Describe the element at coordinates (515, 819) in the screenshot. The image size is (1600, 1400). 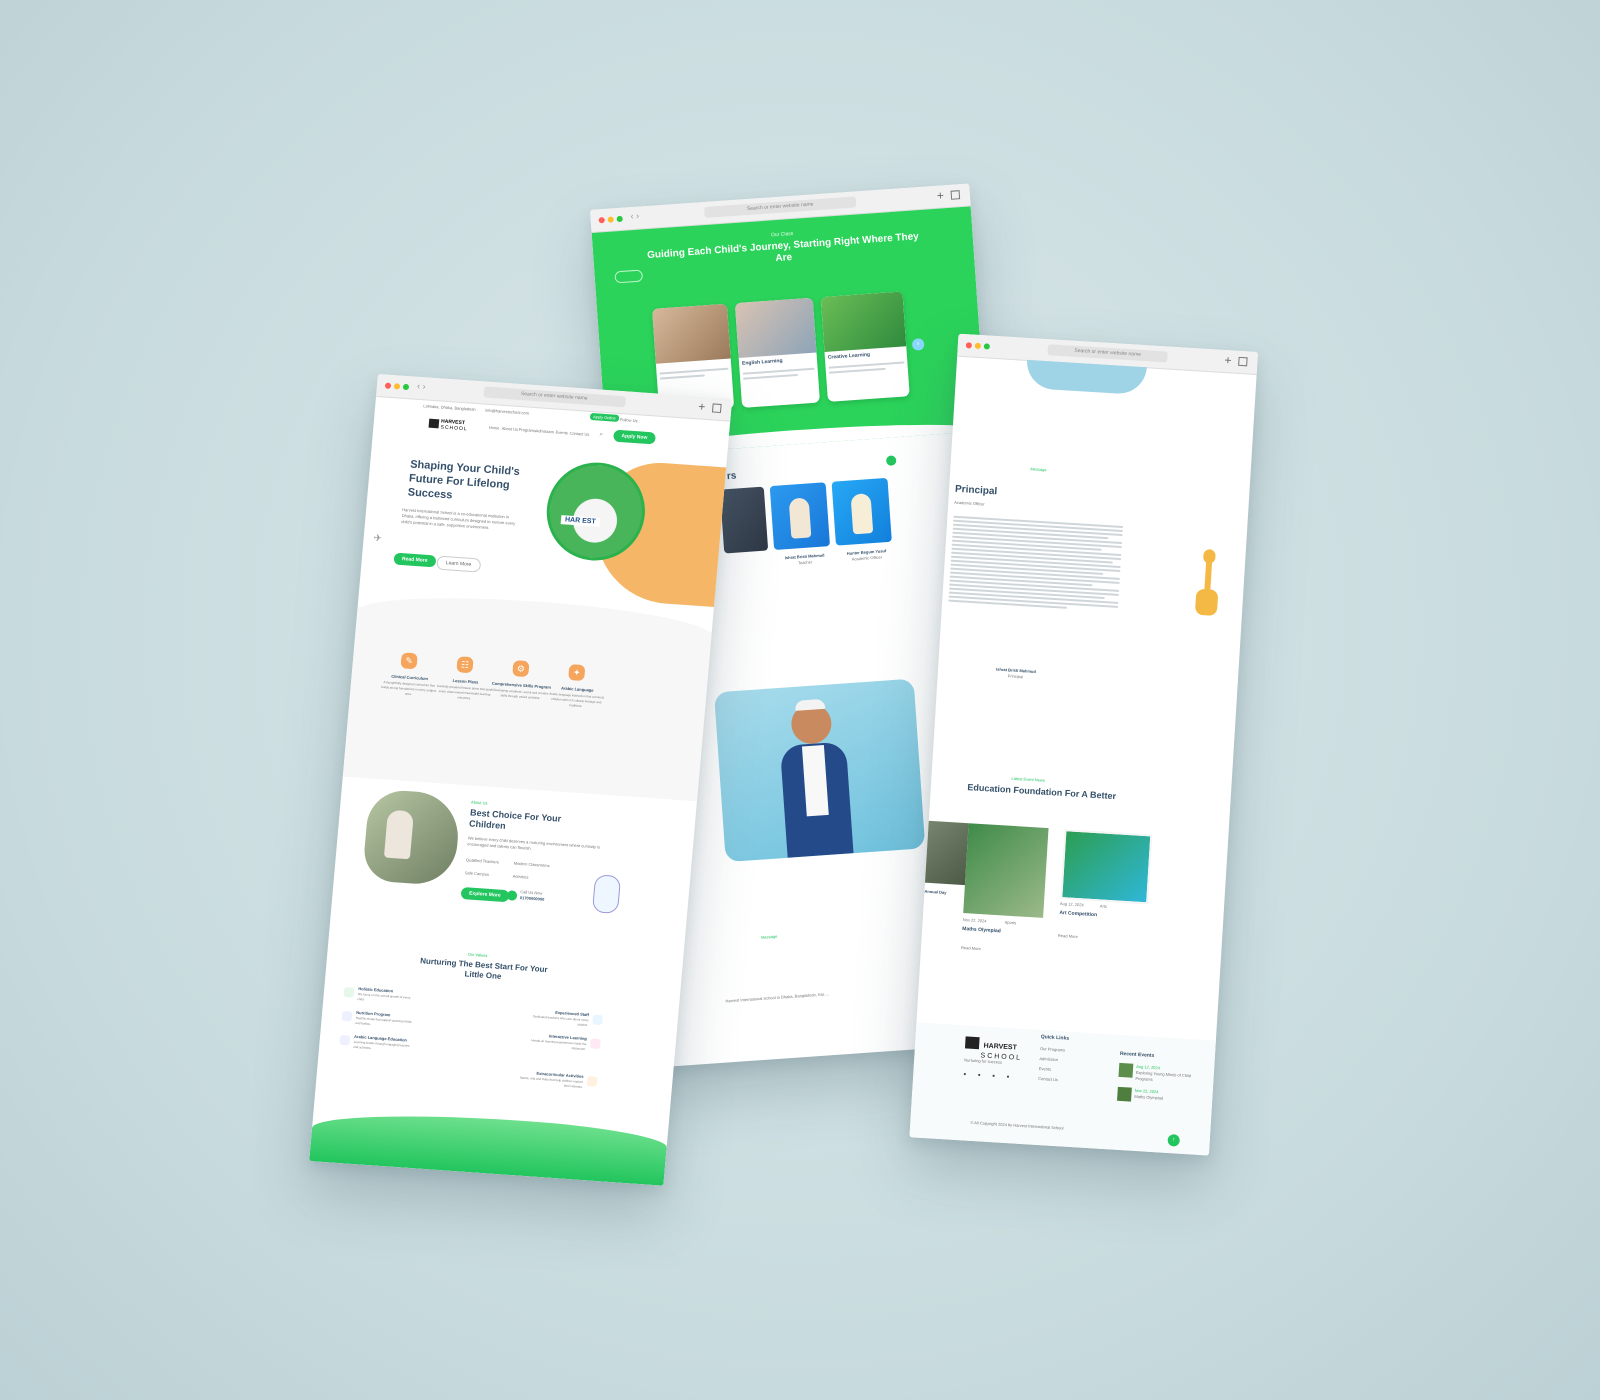
I see `choice-title: Best Choice For Your Children` at that location.